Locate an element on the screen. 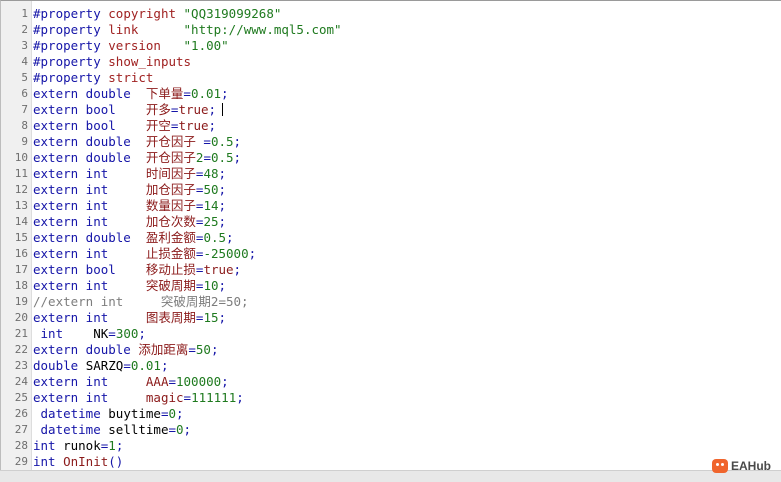  code-text: extern double 开仓因子2=0.5; is located at coordinates (137, 158).